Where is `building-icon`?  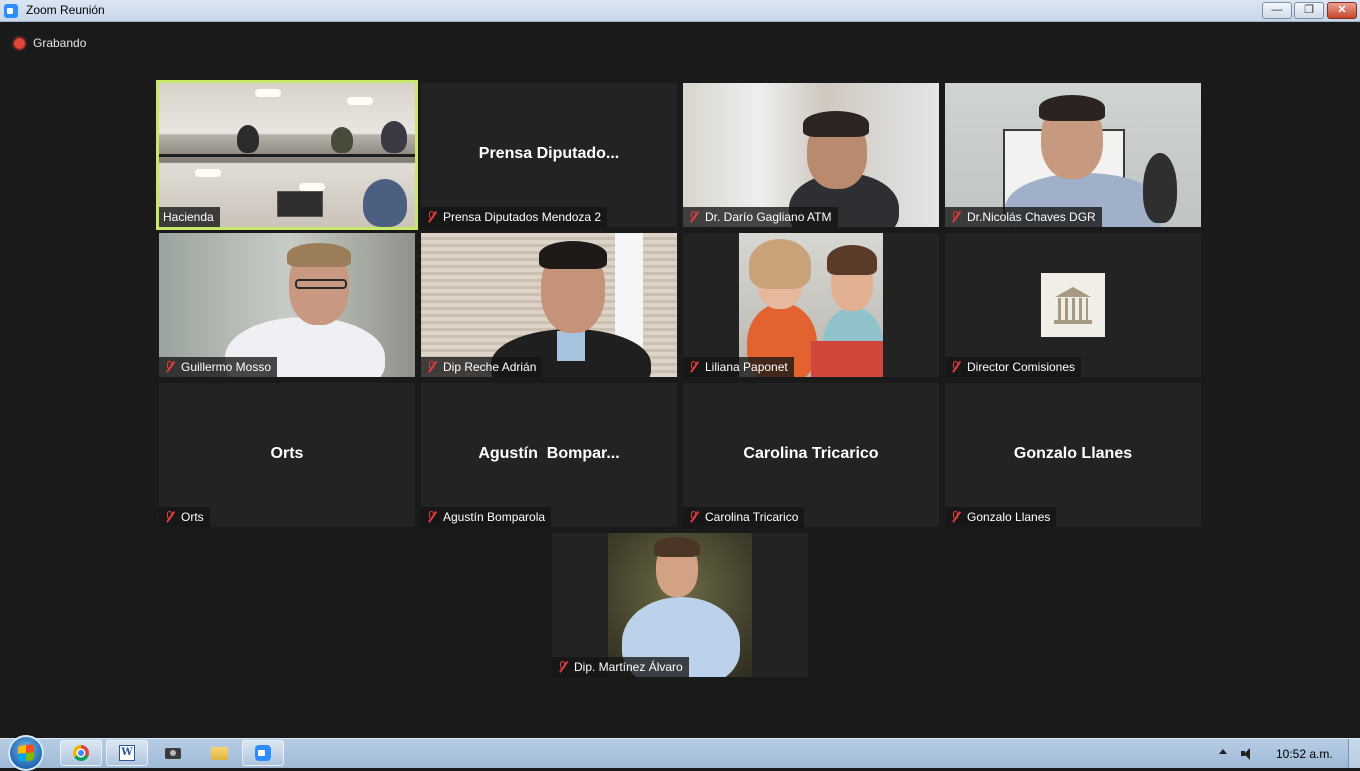 building-icon is located at coordinates (1073, 305).